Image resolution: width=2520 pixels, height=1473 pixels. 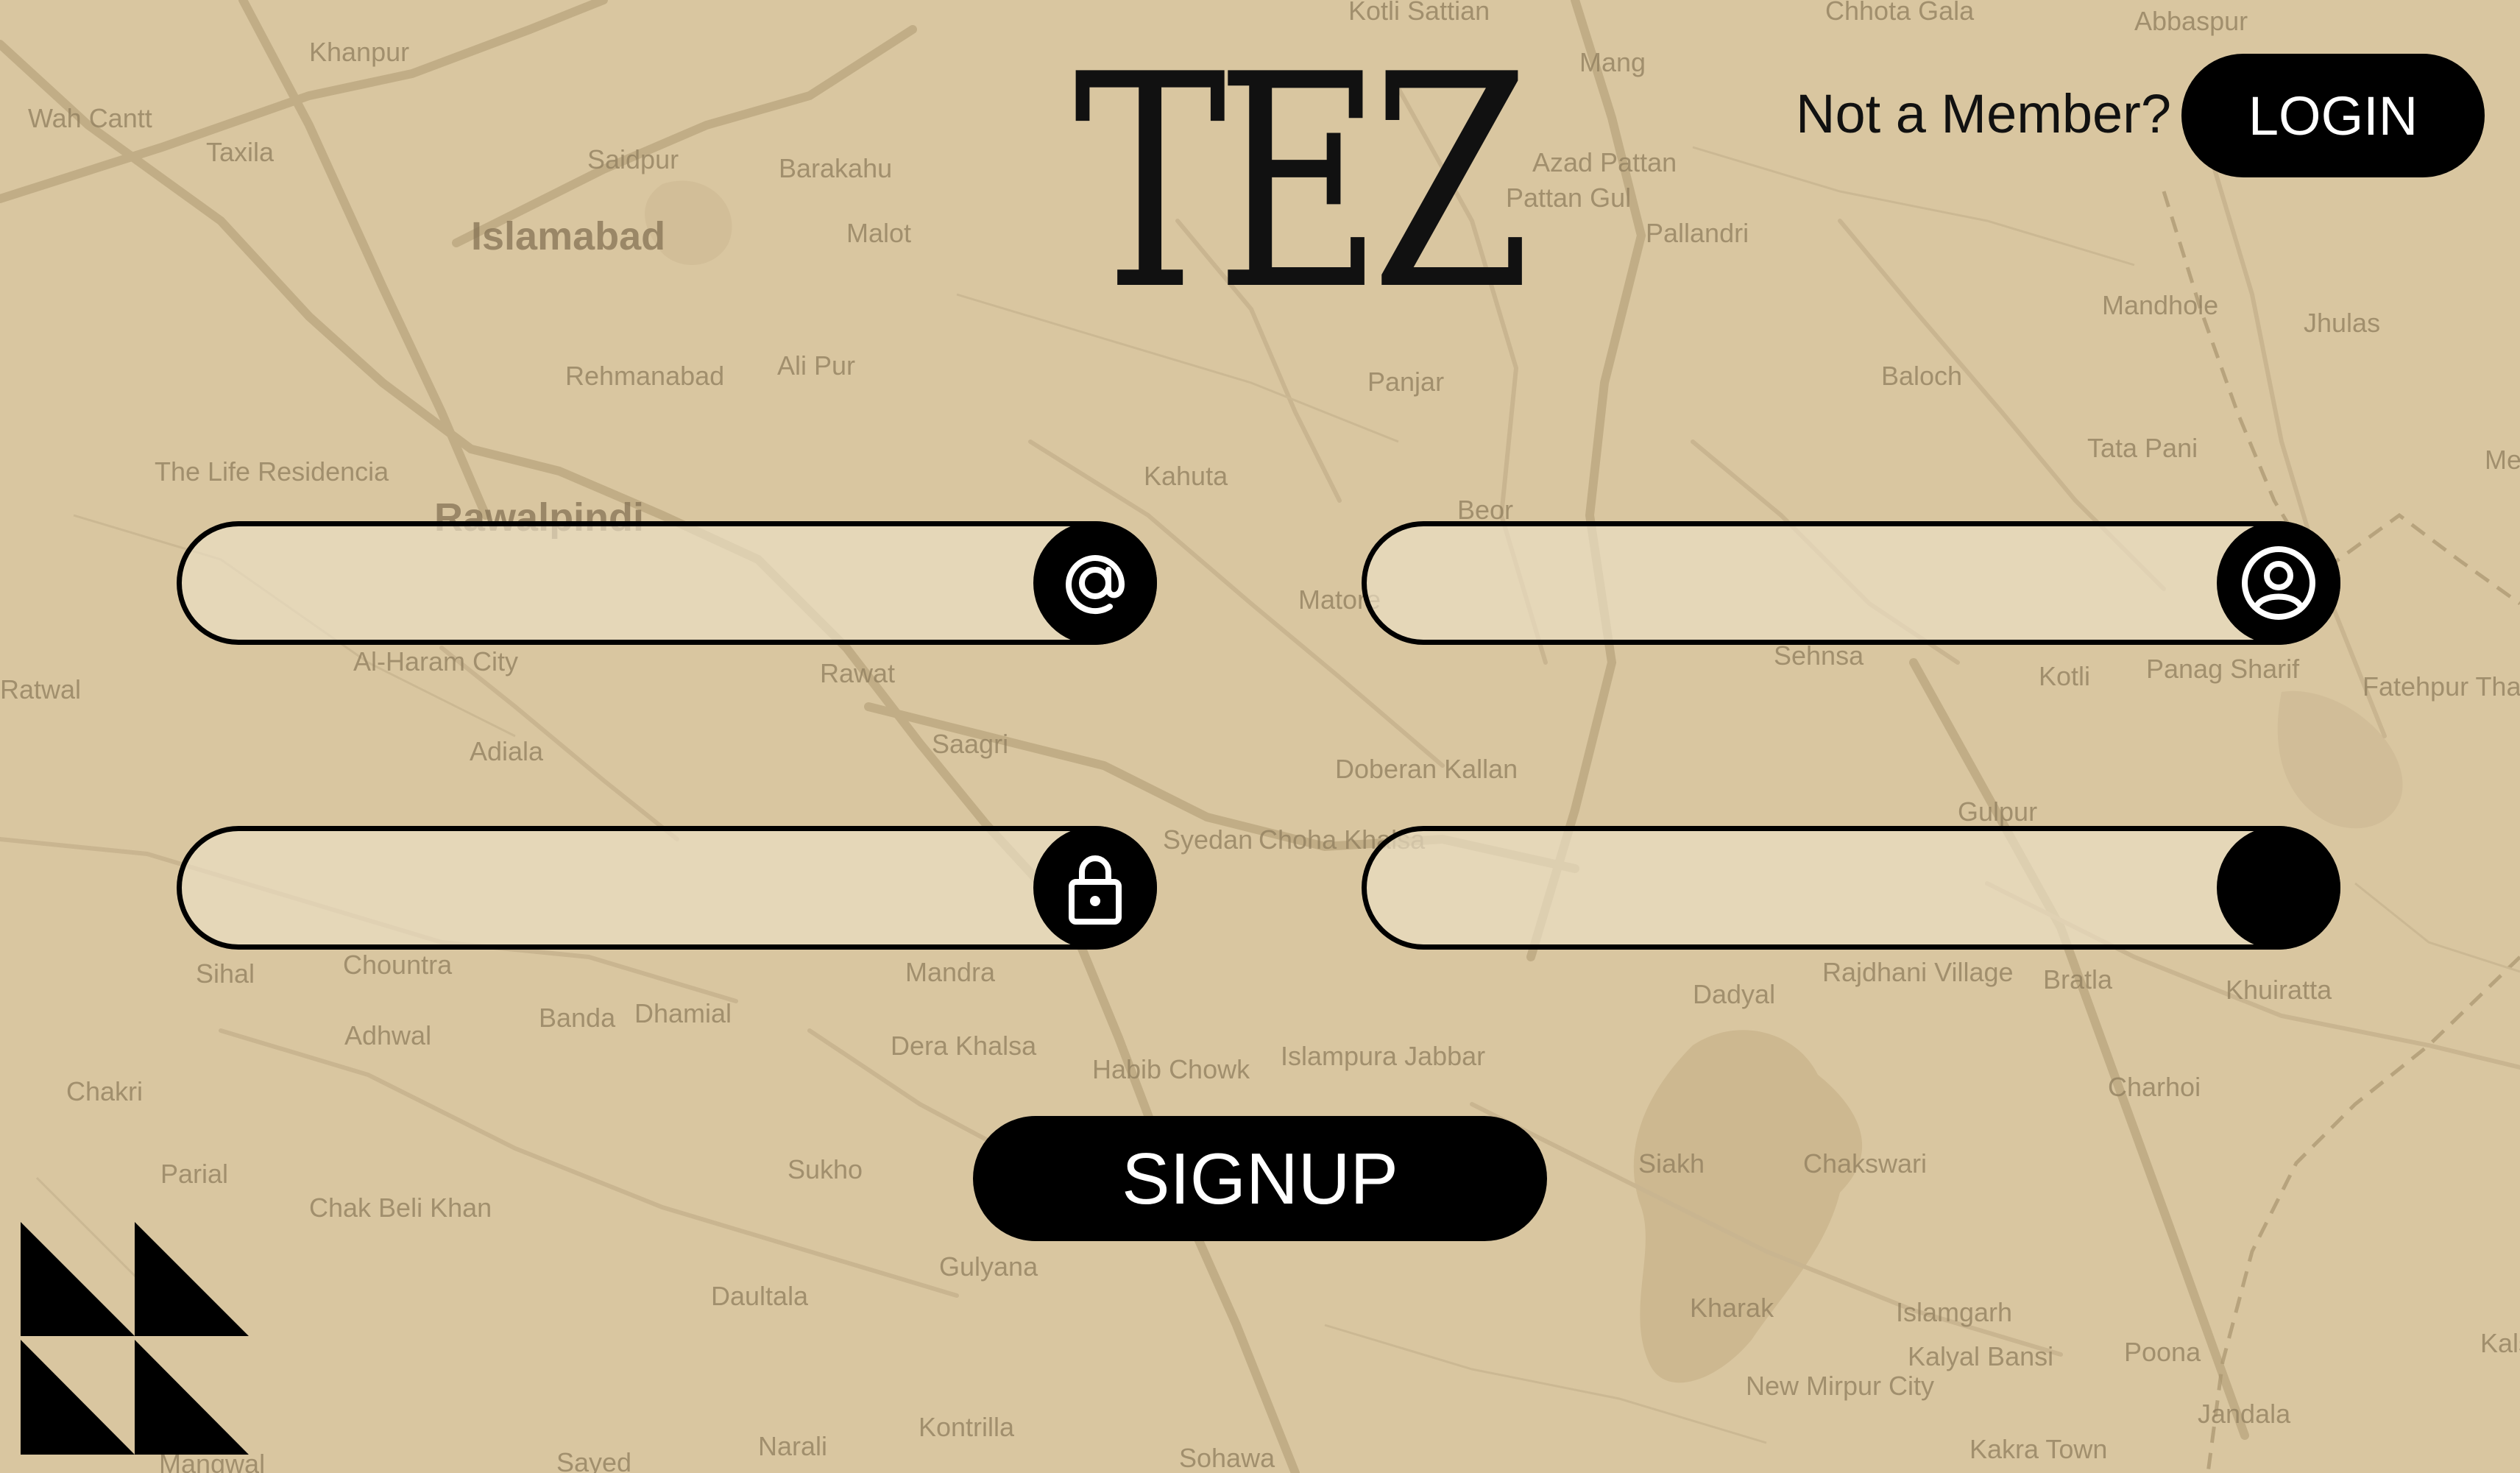 I want to click on map-label: Adiala, so click(x=507, y=751).